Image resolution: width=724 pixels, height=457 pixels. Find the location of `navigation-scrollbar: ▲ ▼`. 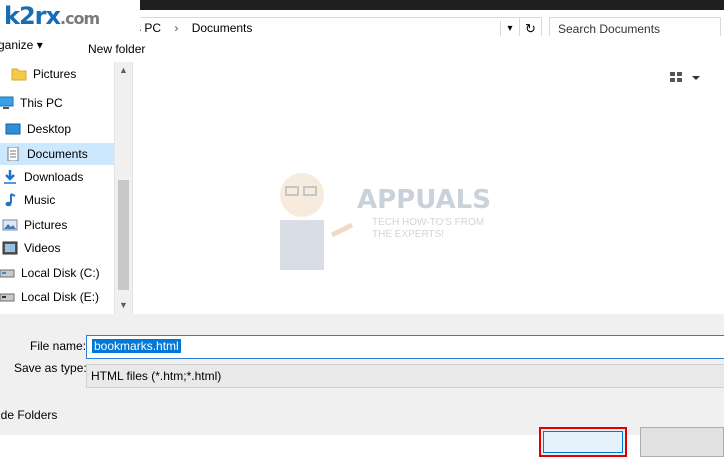

navigation-scrollbar: ▲ ▼ is located at coordinates (123, 188).